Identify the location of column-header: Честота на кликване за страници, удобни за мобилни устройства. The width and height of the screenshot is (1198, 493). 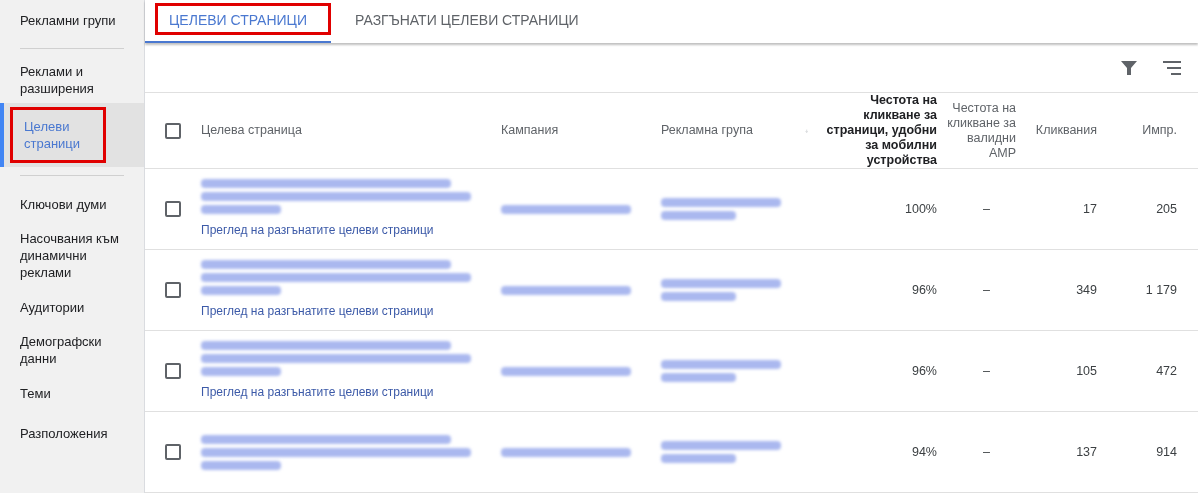
(879, 130).